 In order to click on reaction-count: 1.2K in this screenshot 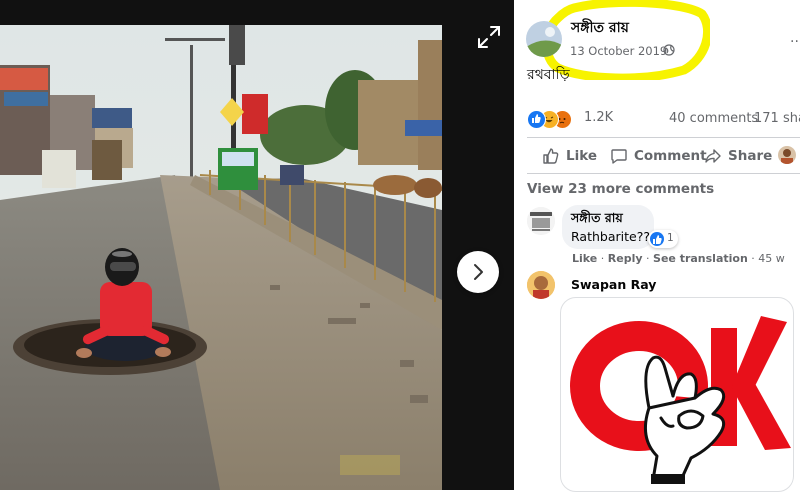, I will do `click(598, 117)`.